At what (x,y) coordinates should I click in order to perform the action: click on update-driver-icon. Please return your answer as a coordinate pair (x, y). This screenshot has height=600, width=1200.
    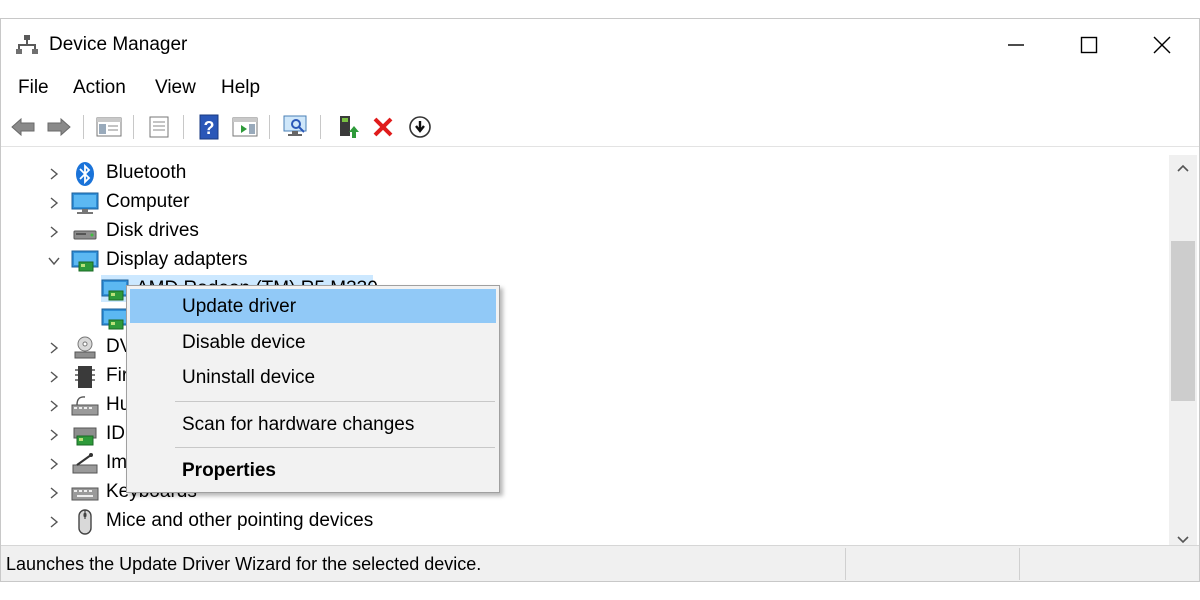
    Looking at the image, I should click on (349, 127).